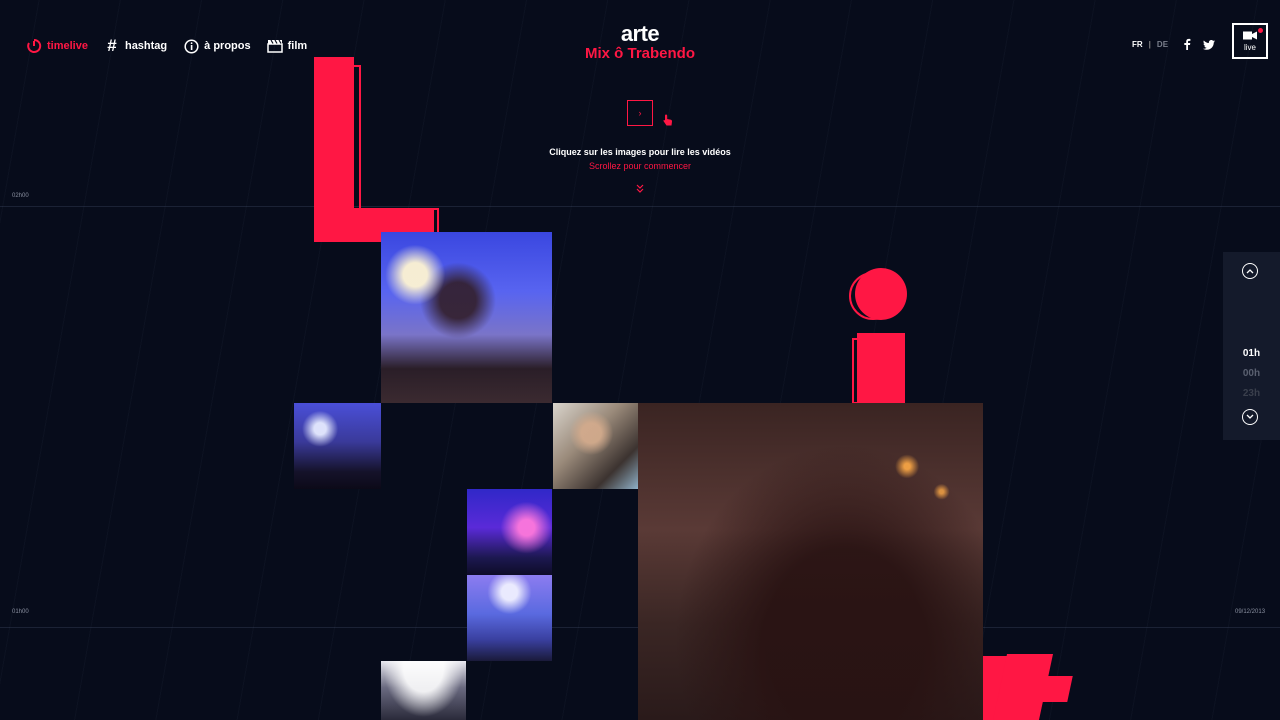  I want to click on live-indicator-dot, so click(1260, 30).